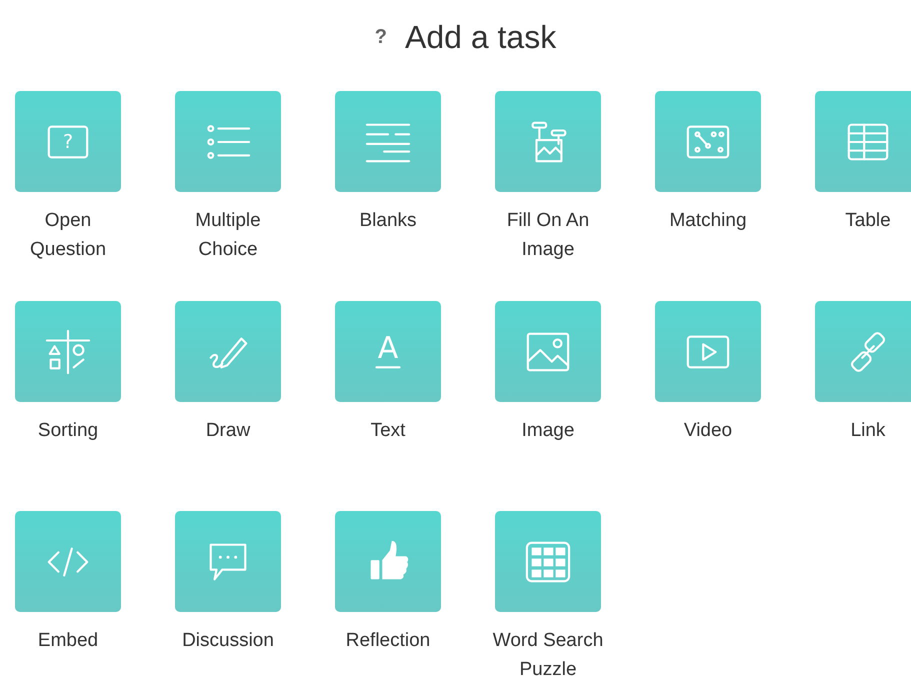  I want to click on task-label: Word Search Puzzle, so click(548, 655).